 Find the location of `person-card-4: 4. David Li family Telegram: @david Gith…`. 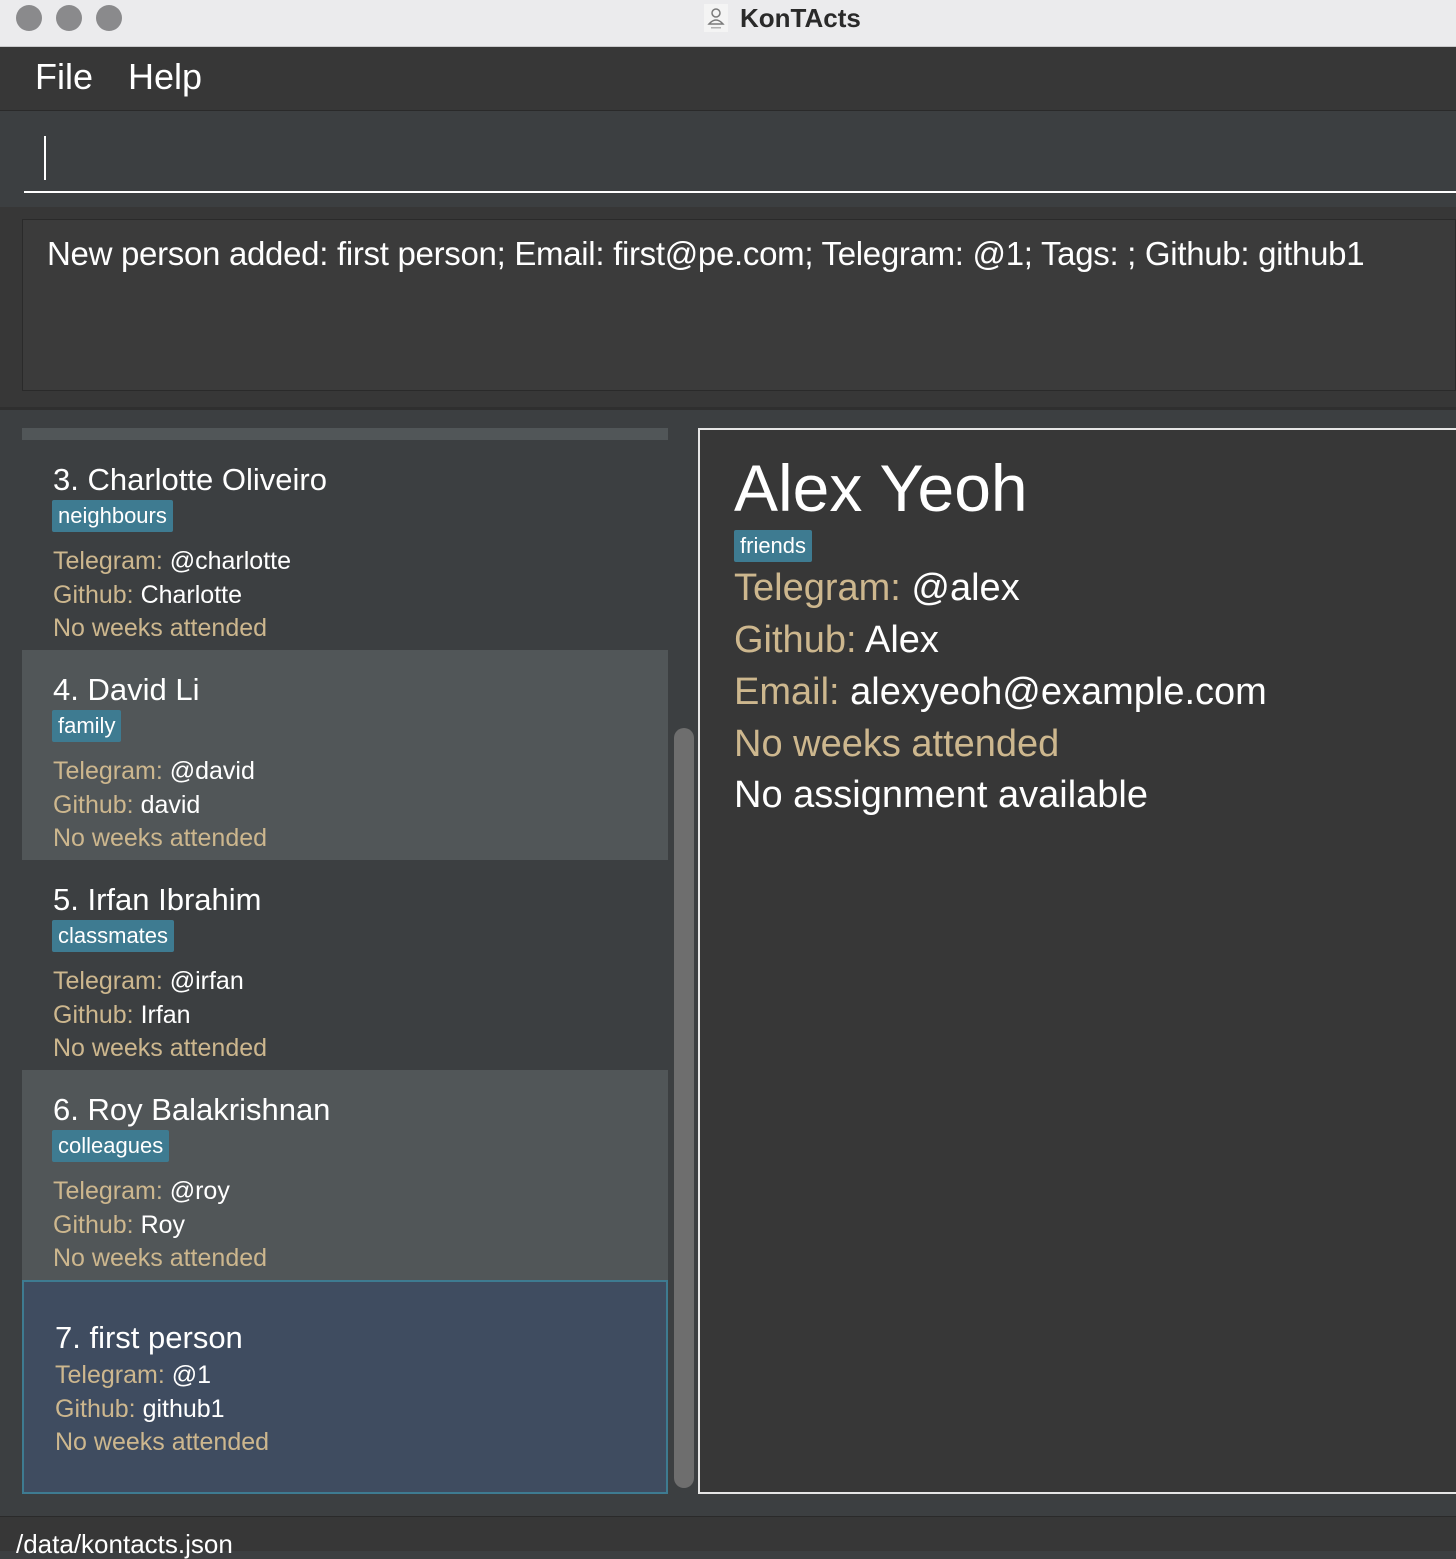

person-card-4: 4. David Li family Telegram: @david Gith… is located at coordinates (345, 755).